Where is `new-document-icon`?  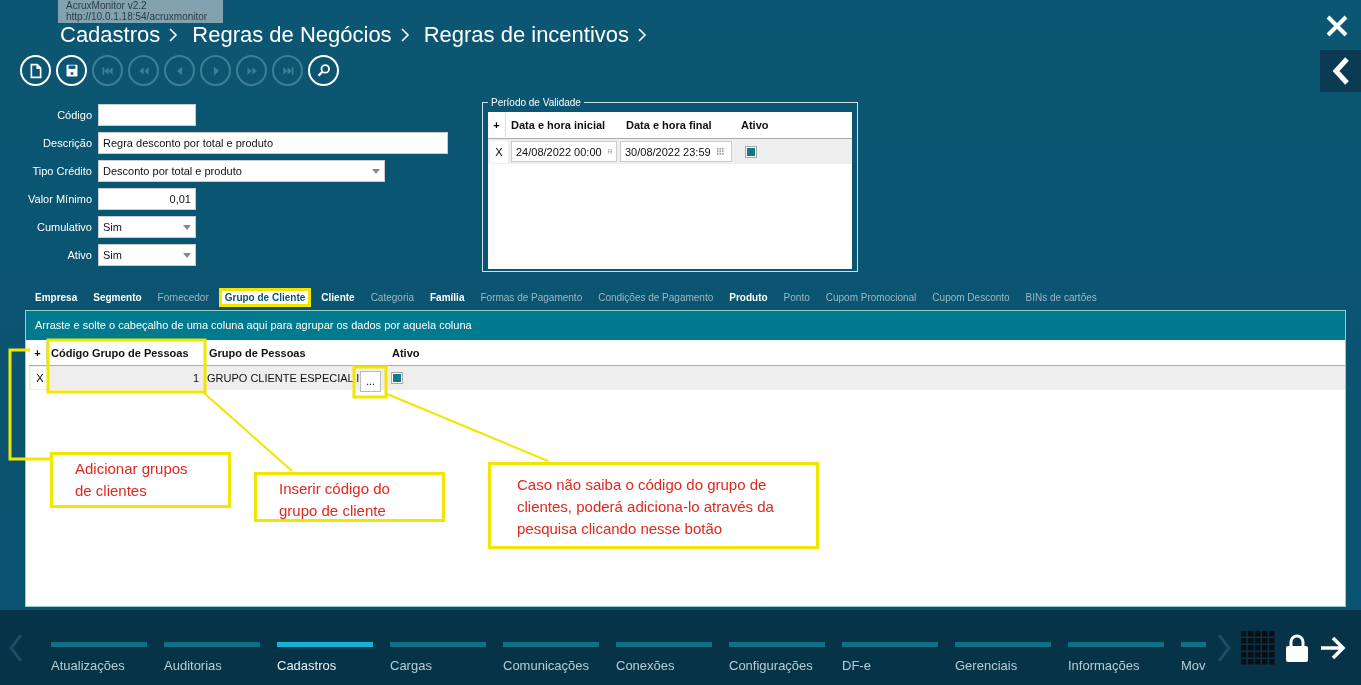 new-document-icon is located at coordinates (35, 70).